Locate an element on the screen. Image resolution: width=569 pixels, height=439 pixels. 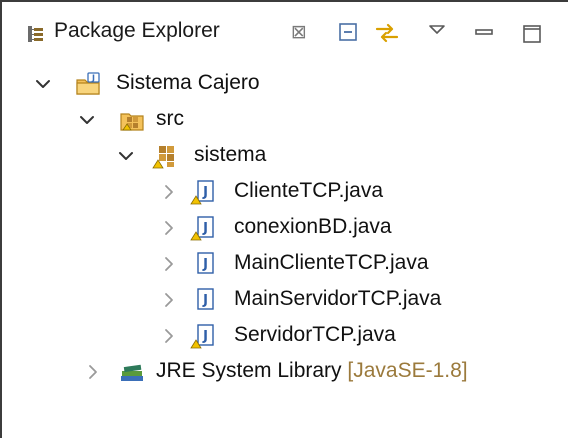
tree-item-src: src is located at coordinates (285, 120).